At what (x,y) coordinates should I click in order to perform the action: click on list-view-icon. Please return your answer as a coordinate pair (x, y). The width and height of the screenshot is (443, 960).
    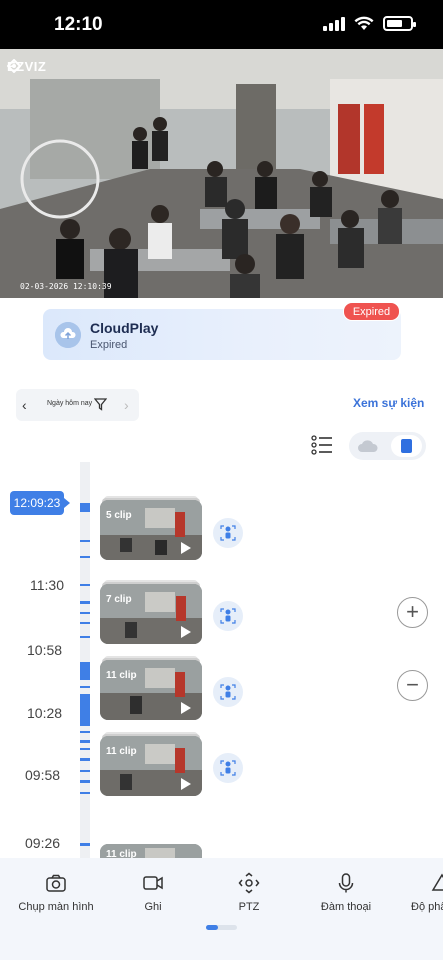
    Looking at the image, I should click on (322, 445).